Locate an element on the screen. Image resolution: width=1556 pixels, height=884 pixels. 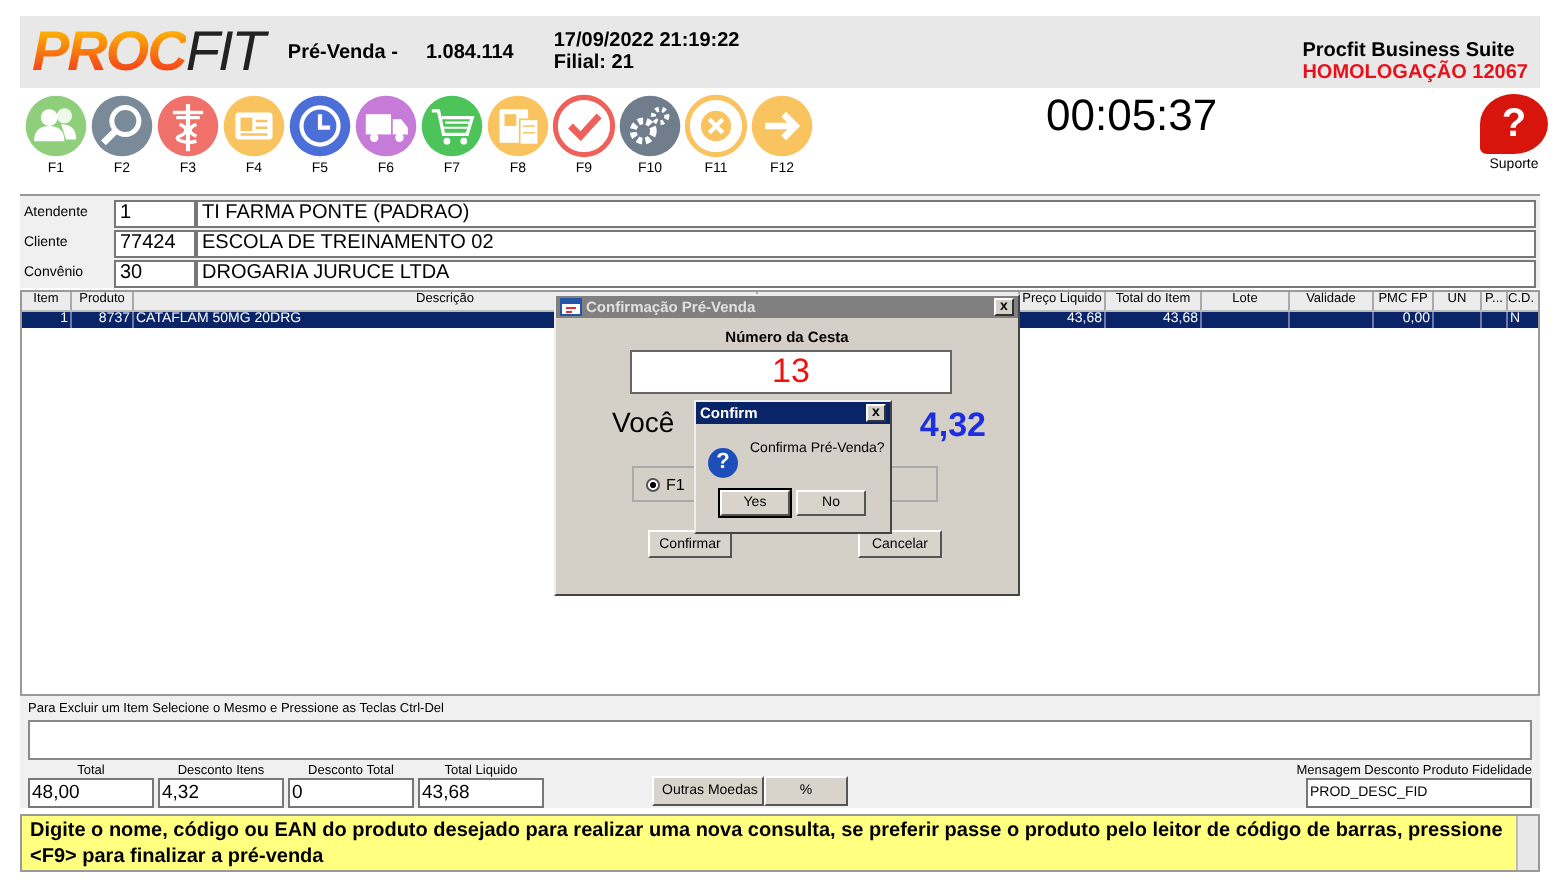
branch-label: Filial: 21 is located at coordinates (594, 63).